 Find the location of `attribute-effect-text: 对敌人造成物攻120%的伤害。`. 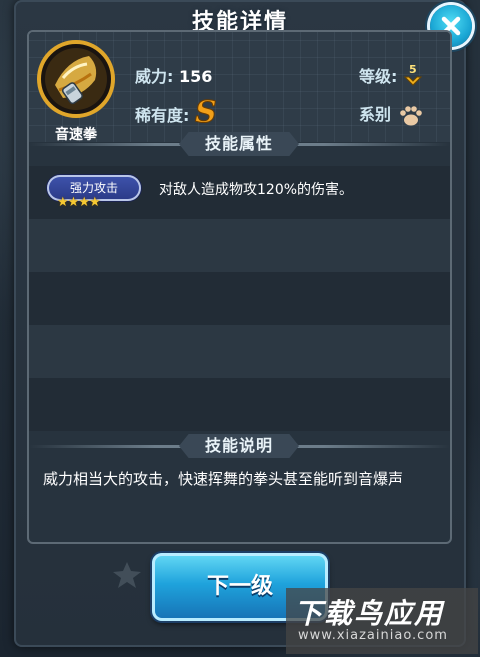

attribute-effect-text: 对敌人造成物攻120%的伤害。 is located at coordinates (256, 190).